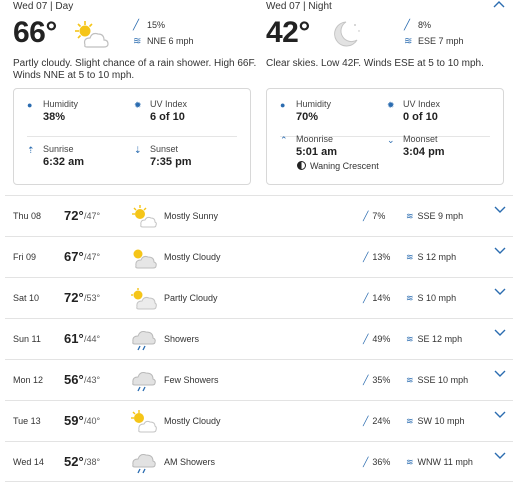  Describe the element at coordinates (437, 380) in the screenshot. I see `forecast-wind: ≋ SSE 10 mph` at that location.